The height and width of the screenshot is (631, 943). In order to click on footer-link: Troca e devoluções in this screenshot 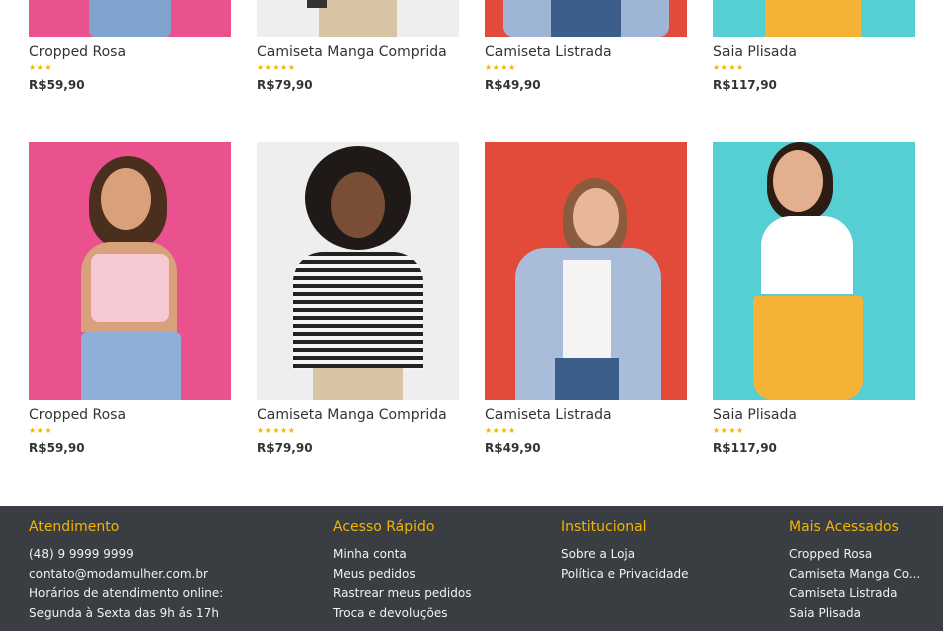, I will do `click(402, 614)`.